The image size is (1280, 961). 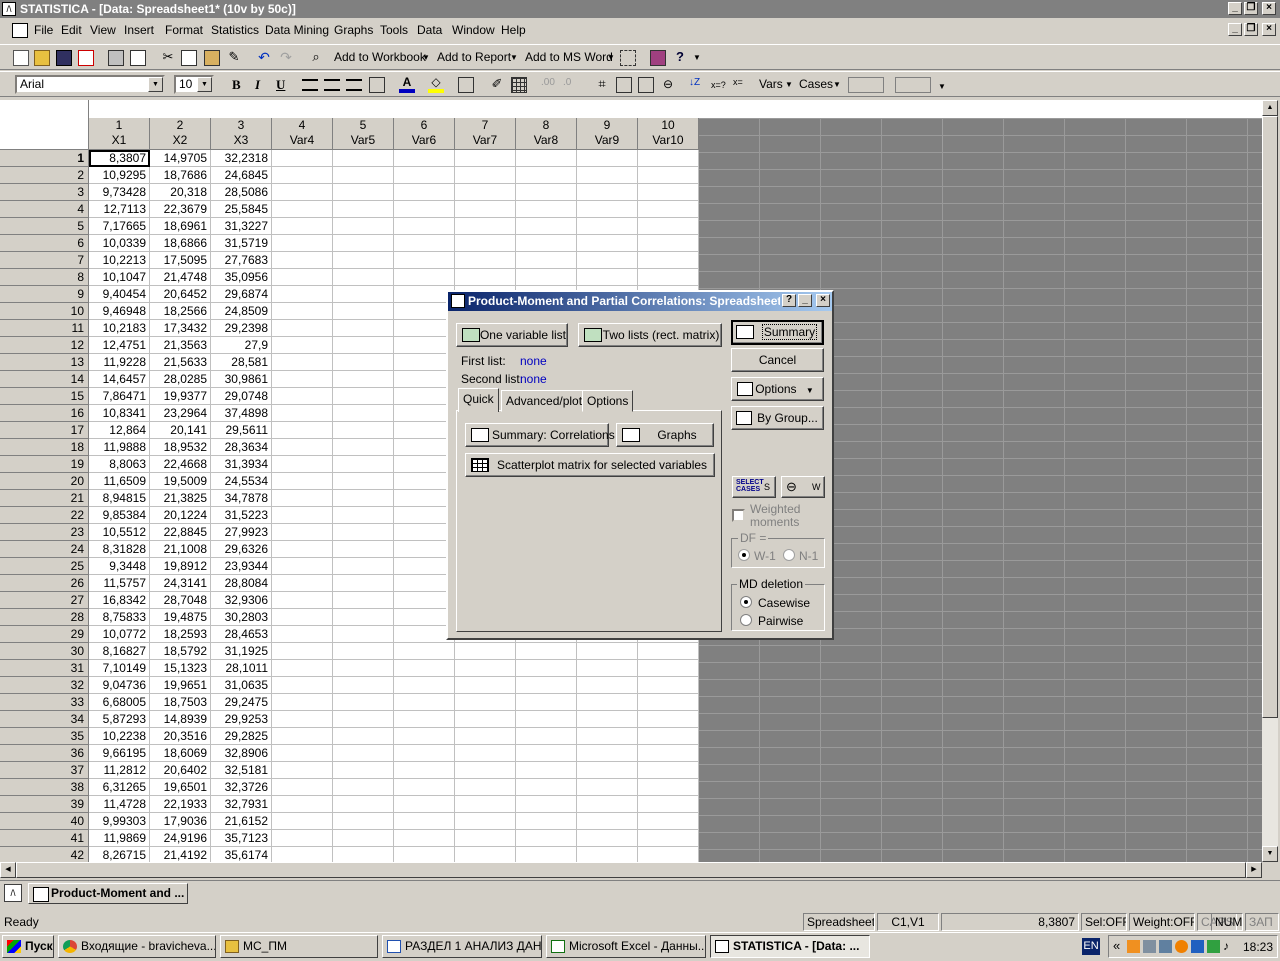 What do you see at coordinates (241, 209) in the screenshot?
I see `table-cell: 25,5845` at bounding box center [241, 209].